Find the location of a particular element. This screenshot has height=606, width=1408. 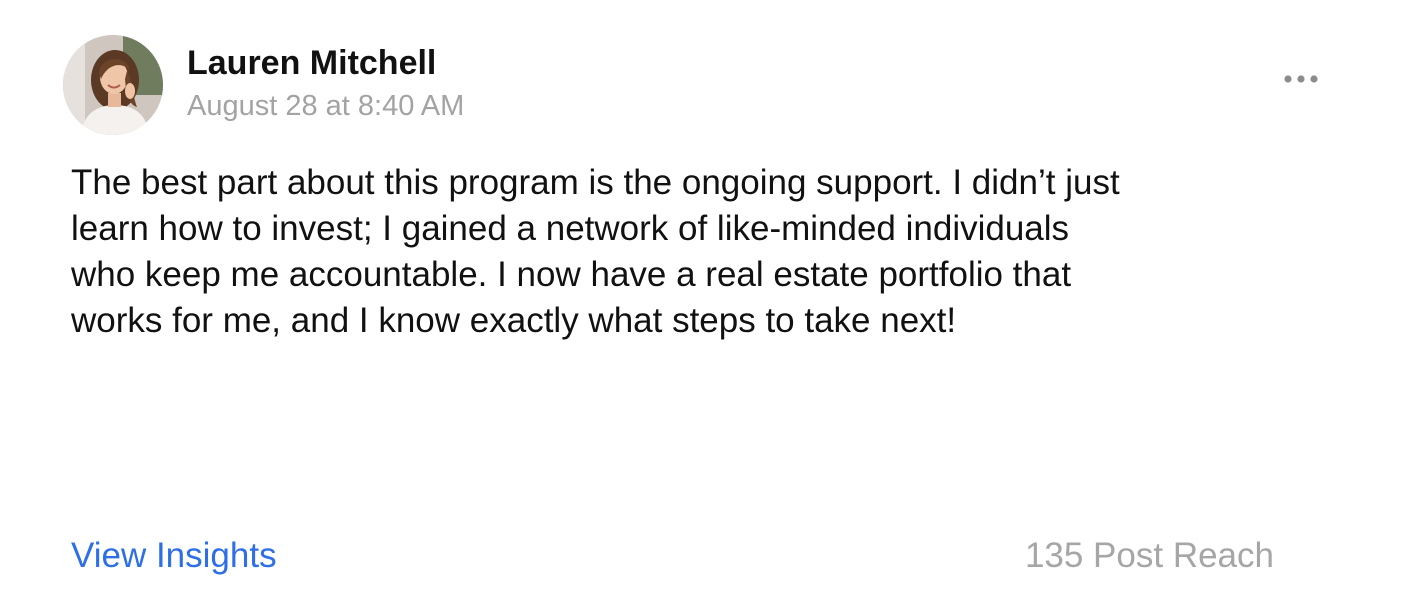

more-horizontal-icon is located at coordinates (1301, 79).